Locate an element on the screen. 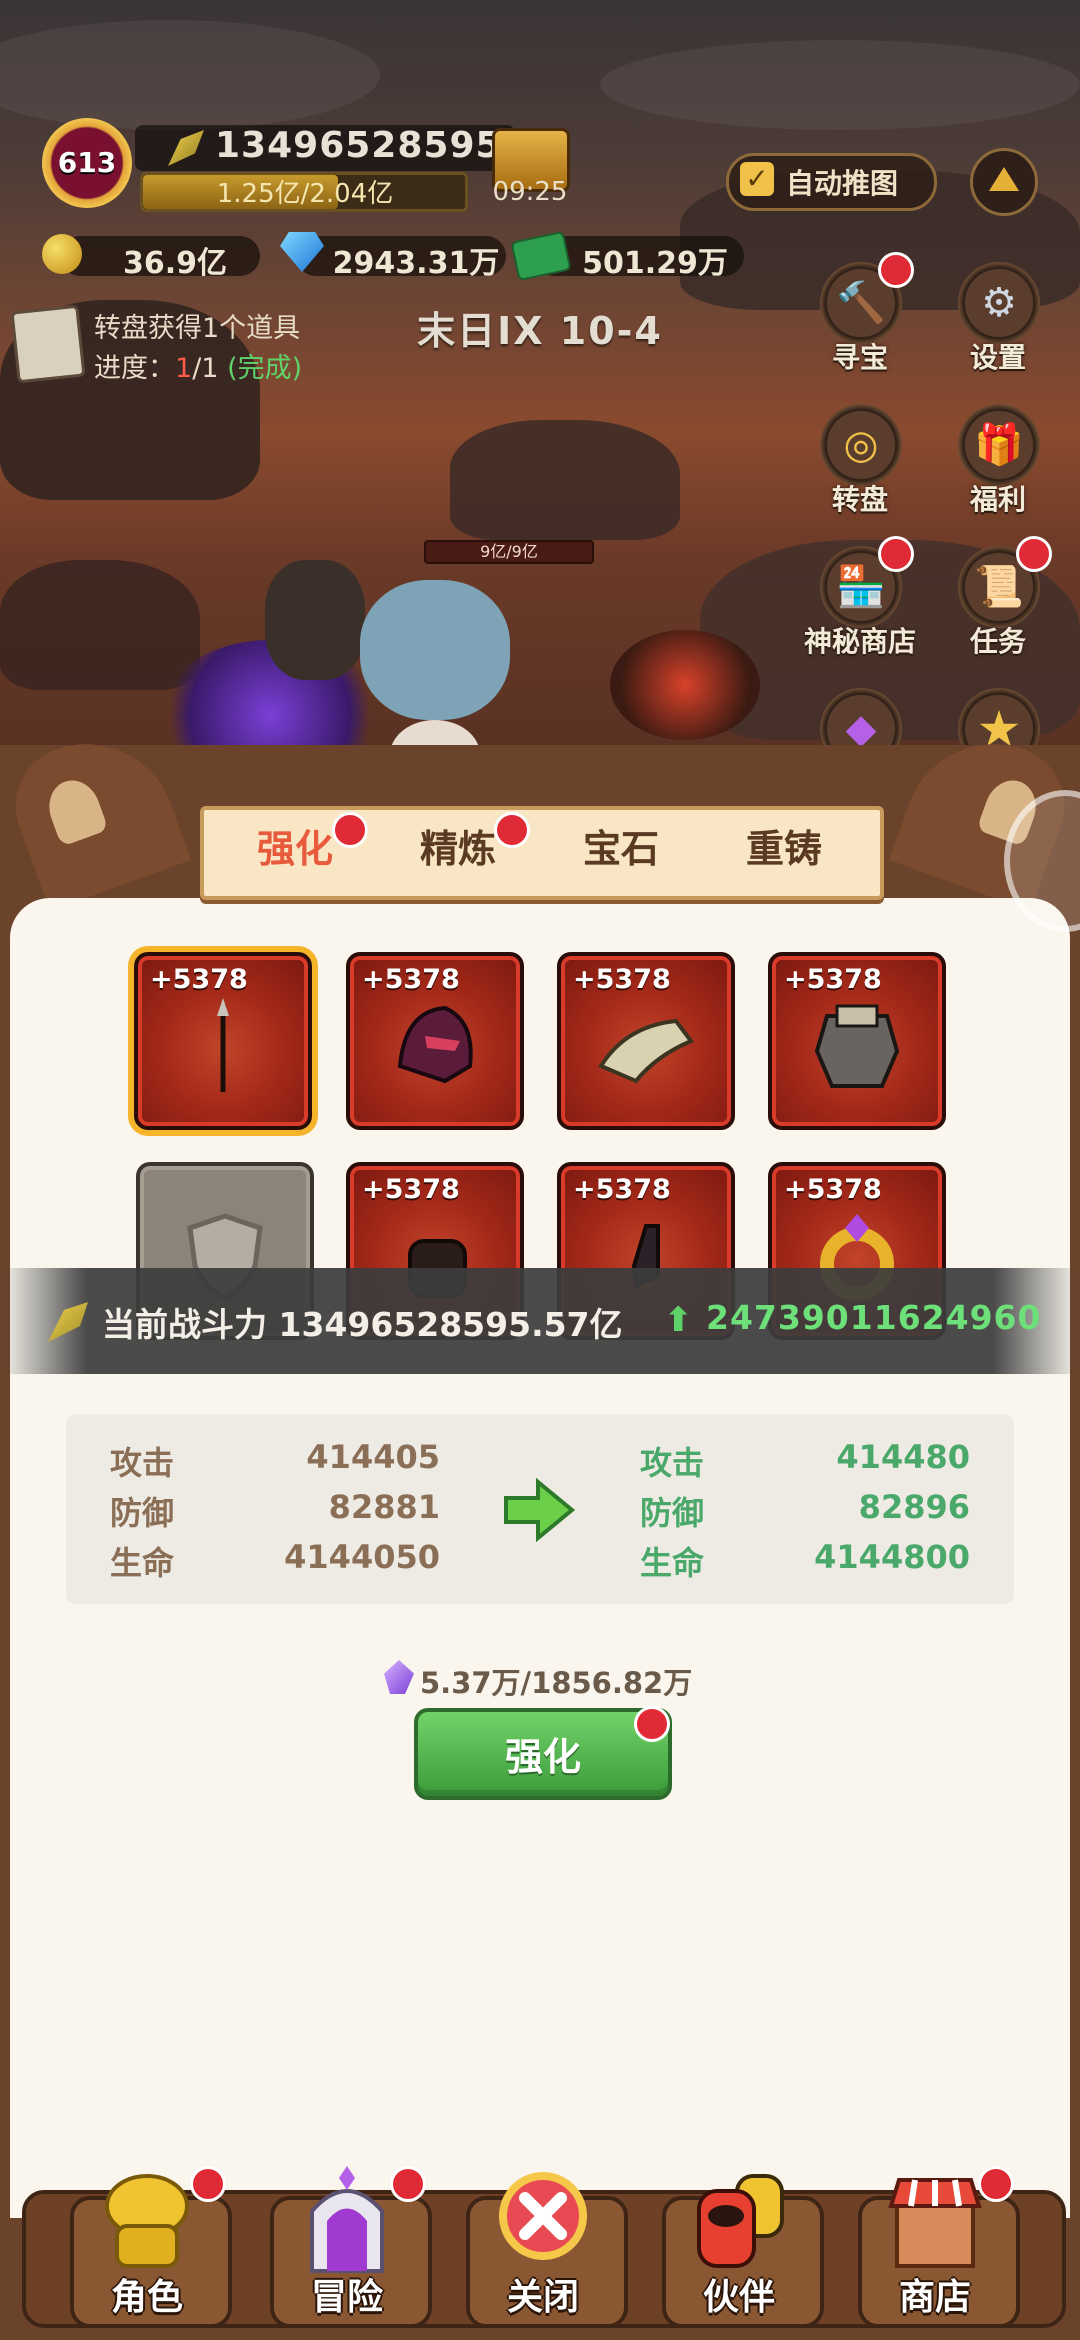  side-button-welfare: 🎁 福利 is located at coordinates (998, 469).